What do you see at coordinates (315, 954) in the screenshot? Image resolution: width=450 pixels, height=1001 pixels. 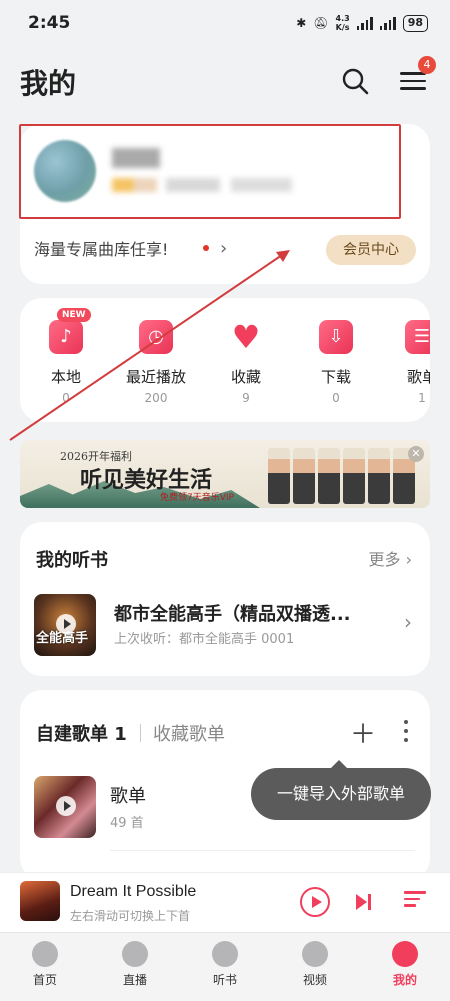 I see `video-icon` at bounding box center [315, 954].